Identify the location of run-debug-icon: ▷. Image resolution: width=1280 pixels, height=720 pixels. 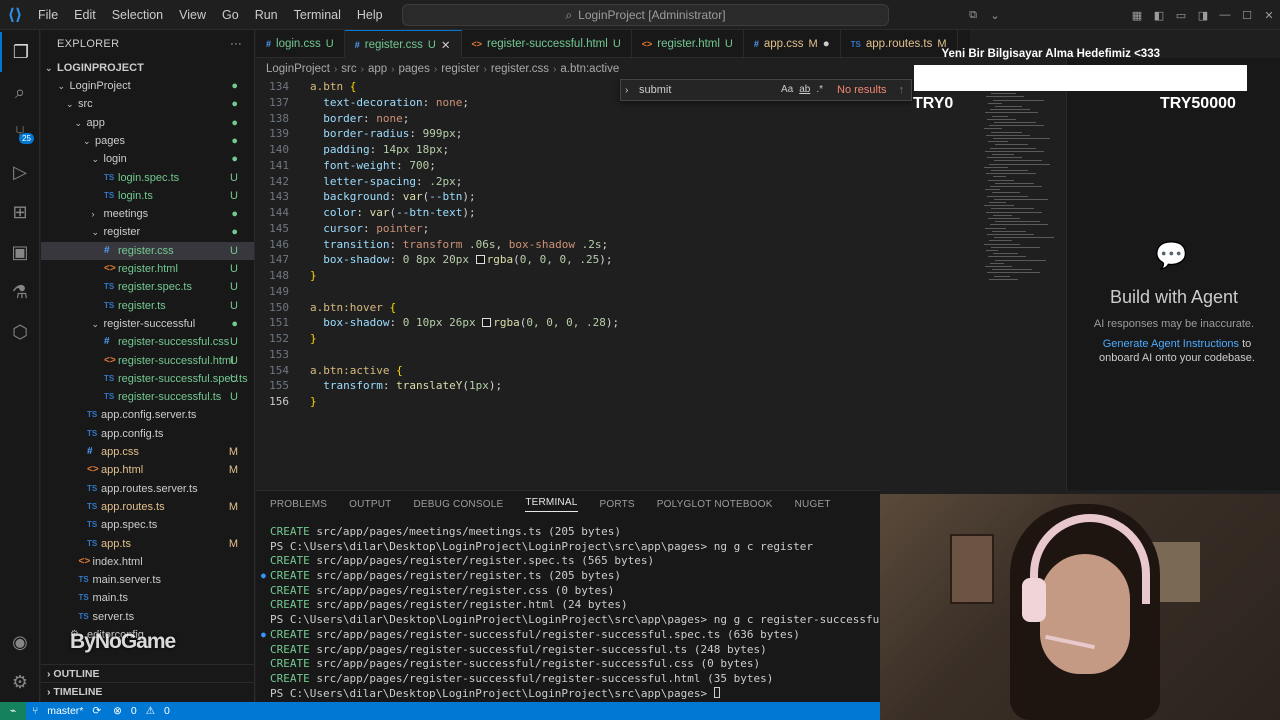
(20, 172).